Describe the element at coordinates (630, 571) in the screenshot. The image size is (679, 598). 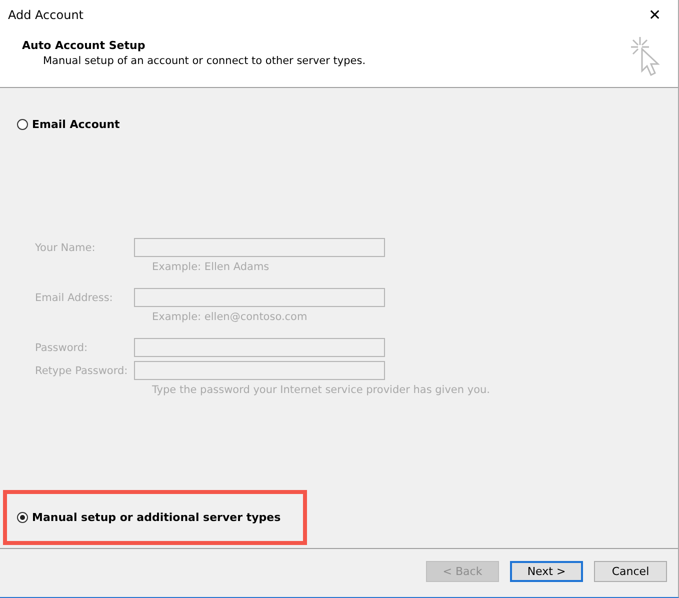
I see `dialog-button: Cancel` at that location.